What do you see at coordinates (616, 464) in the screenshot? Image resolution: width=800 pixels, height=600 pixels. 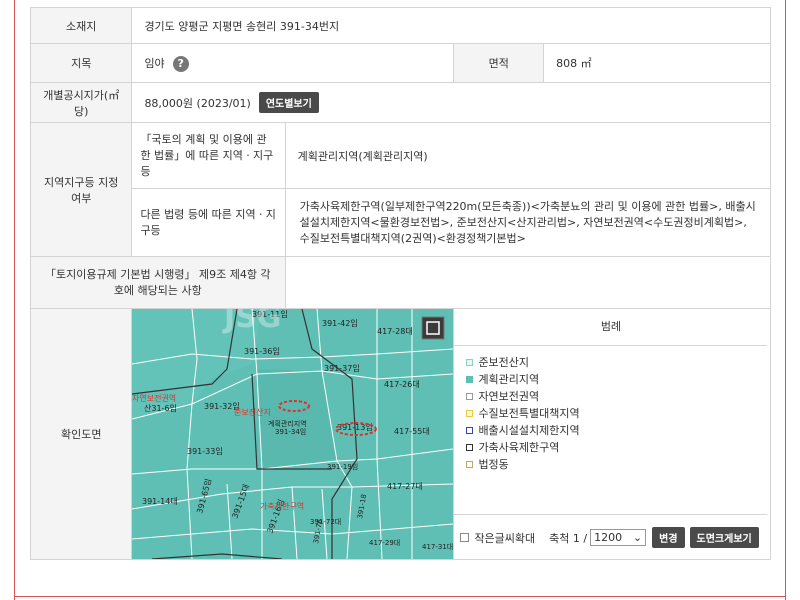 I see `legend-item: 법정동` at bounding box center [616, 464].